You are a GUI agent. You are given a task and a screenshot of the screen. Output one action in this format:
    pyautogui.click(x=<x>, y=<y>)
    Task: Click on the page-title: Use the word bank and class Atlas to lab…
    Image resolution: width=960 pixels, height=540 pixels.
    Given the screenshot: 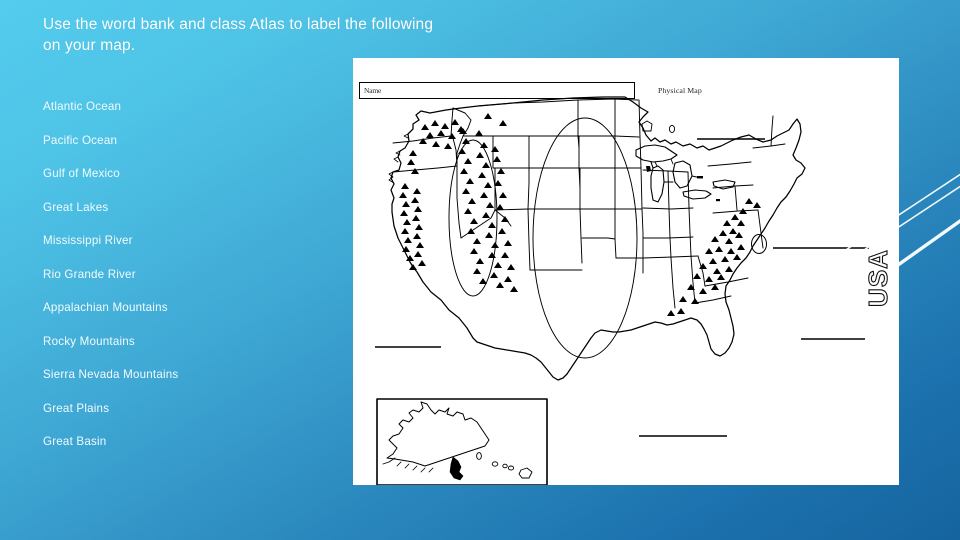 What is the action you would take?
    pyautogui.click(x=278, y=35)
    